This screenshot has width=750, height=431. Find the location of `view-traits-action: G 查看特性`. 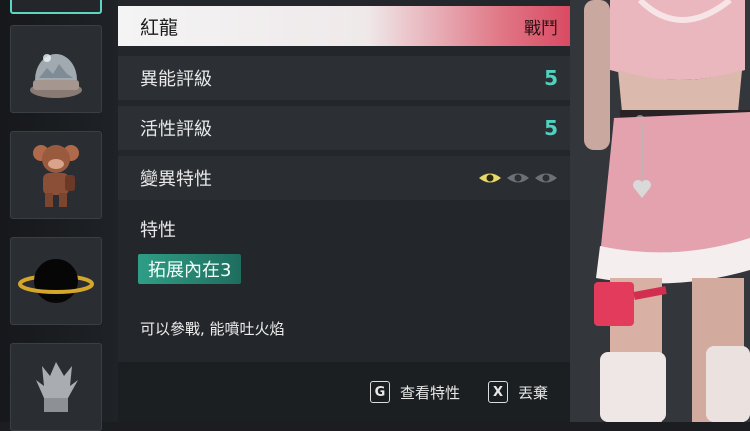

view-traits-action: G 查看特性 is located at coordinates (414, 392).